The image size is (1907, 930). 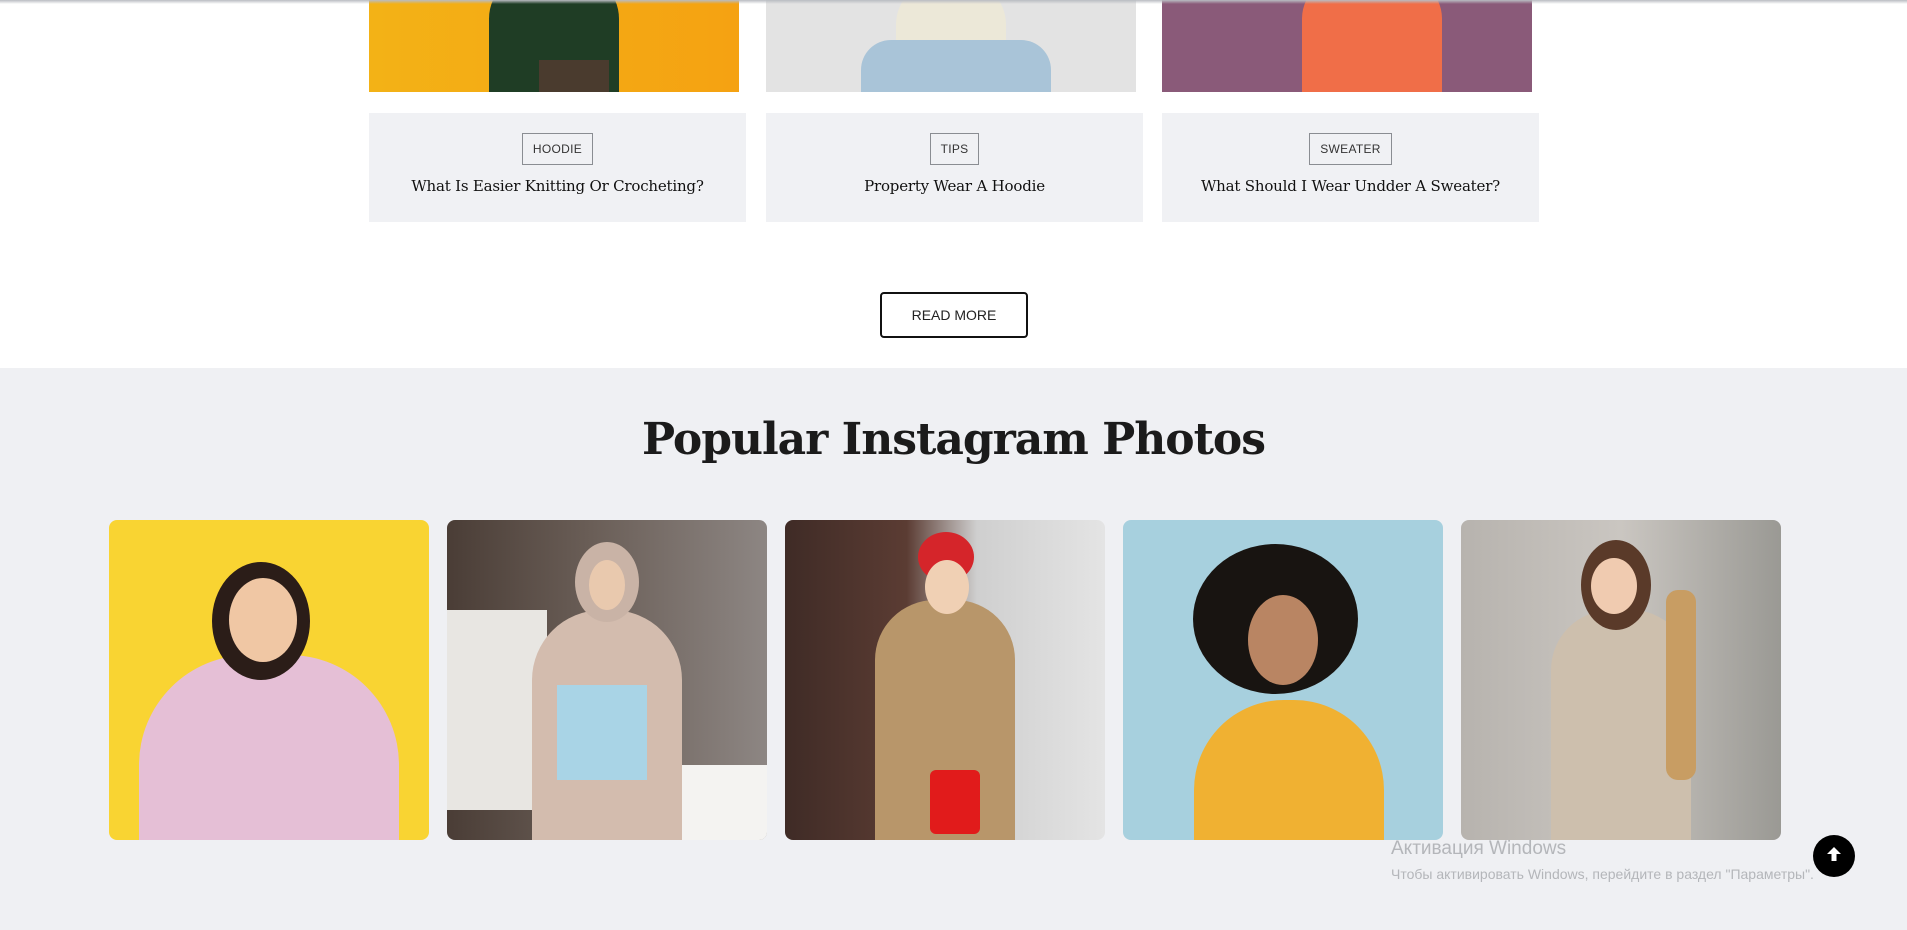 I want to click on post-title: Property Wear A Hoodie, so click(x=954, y=186).